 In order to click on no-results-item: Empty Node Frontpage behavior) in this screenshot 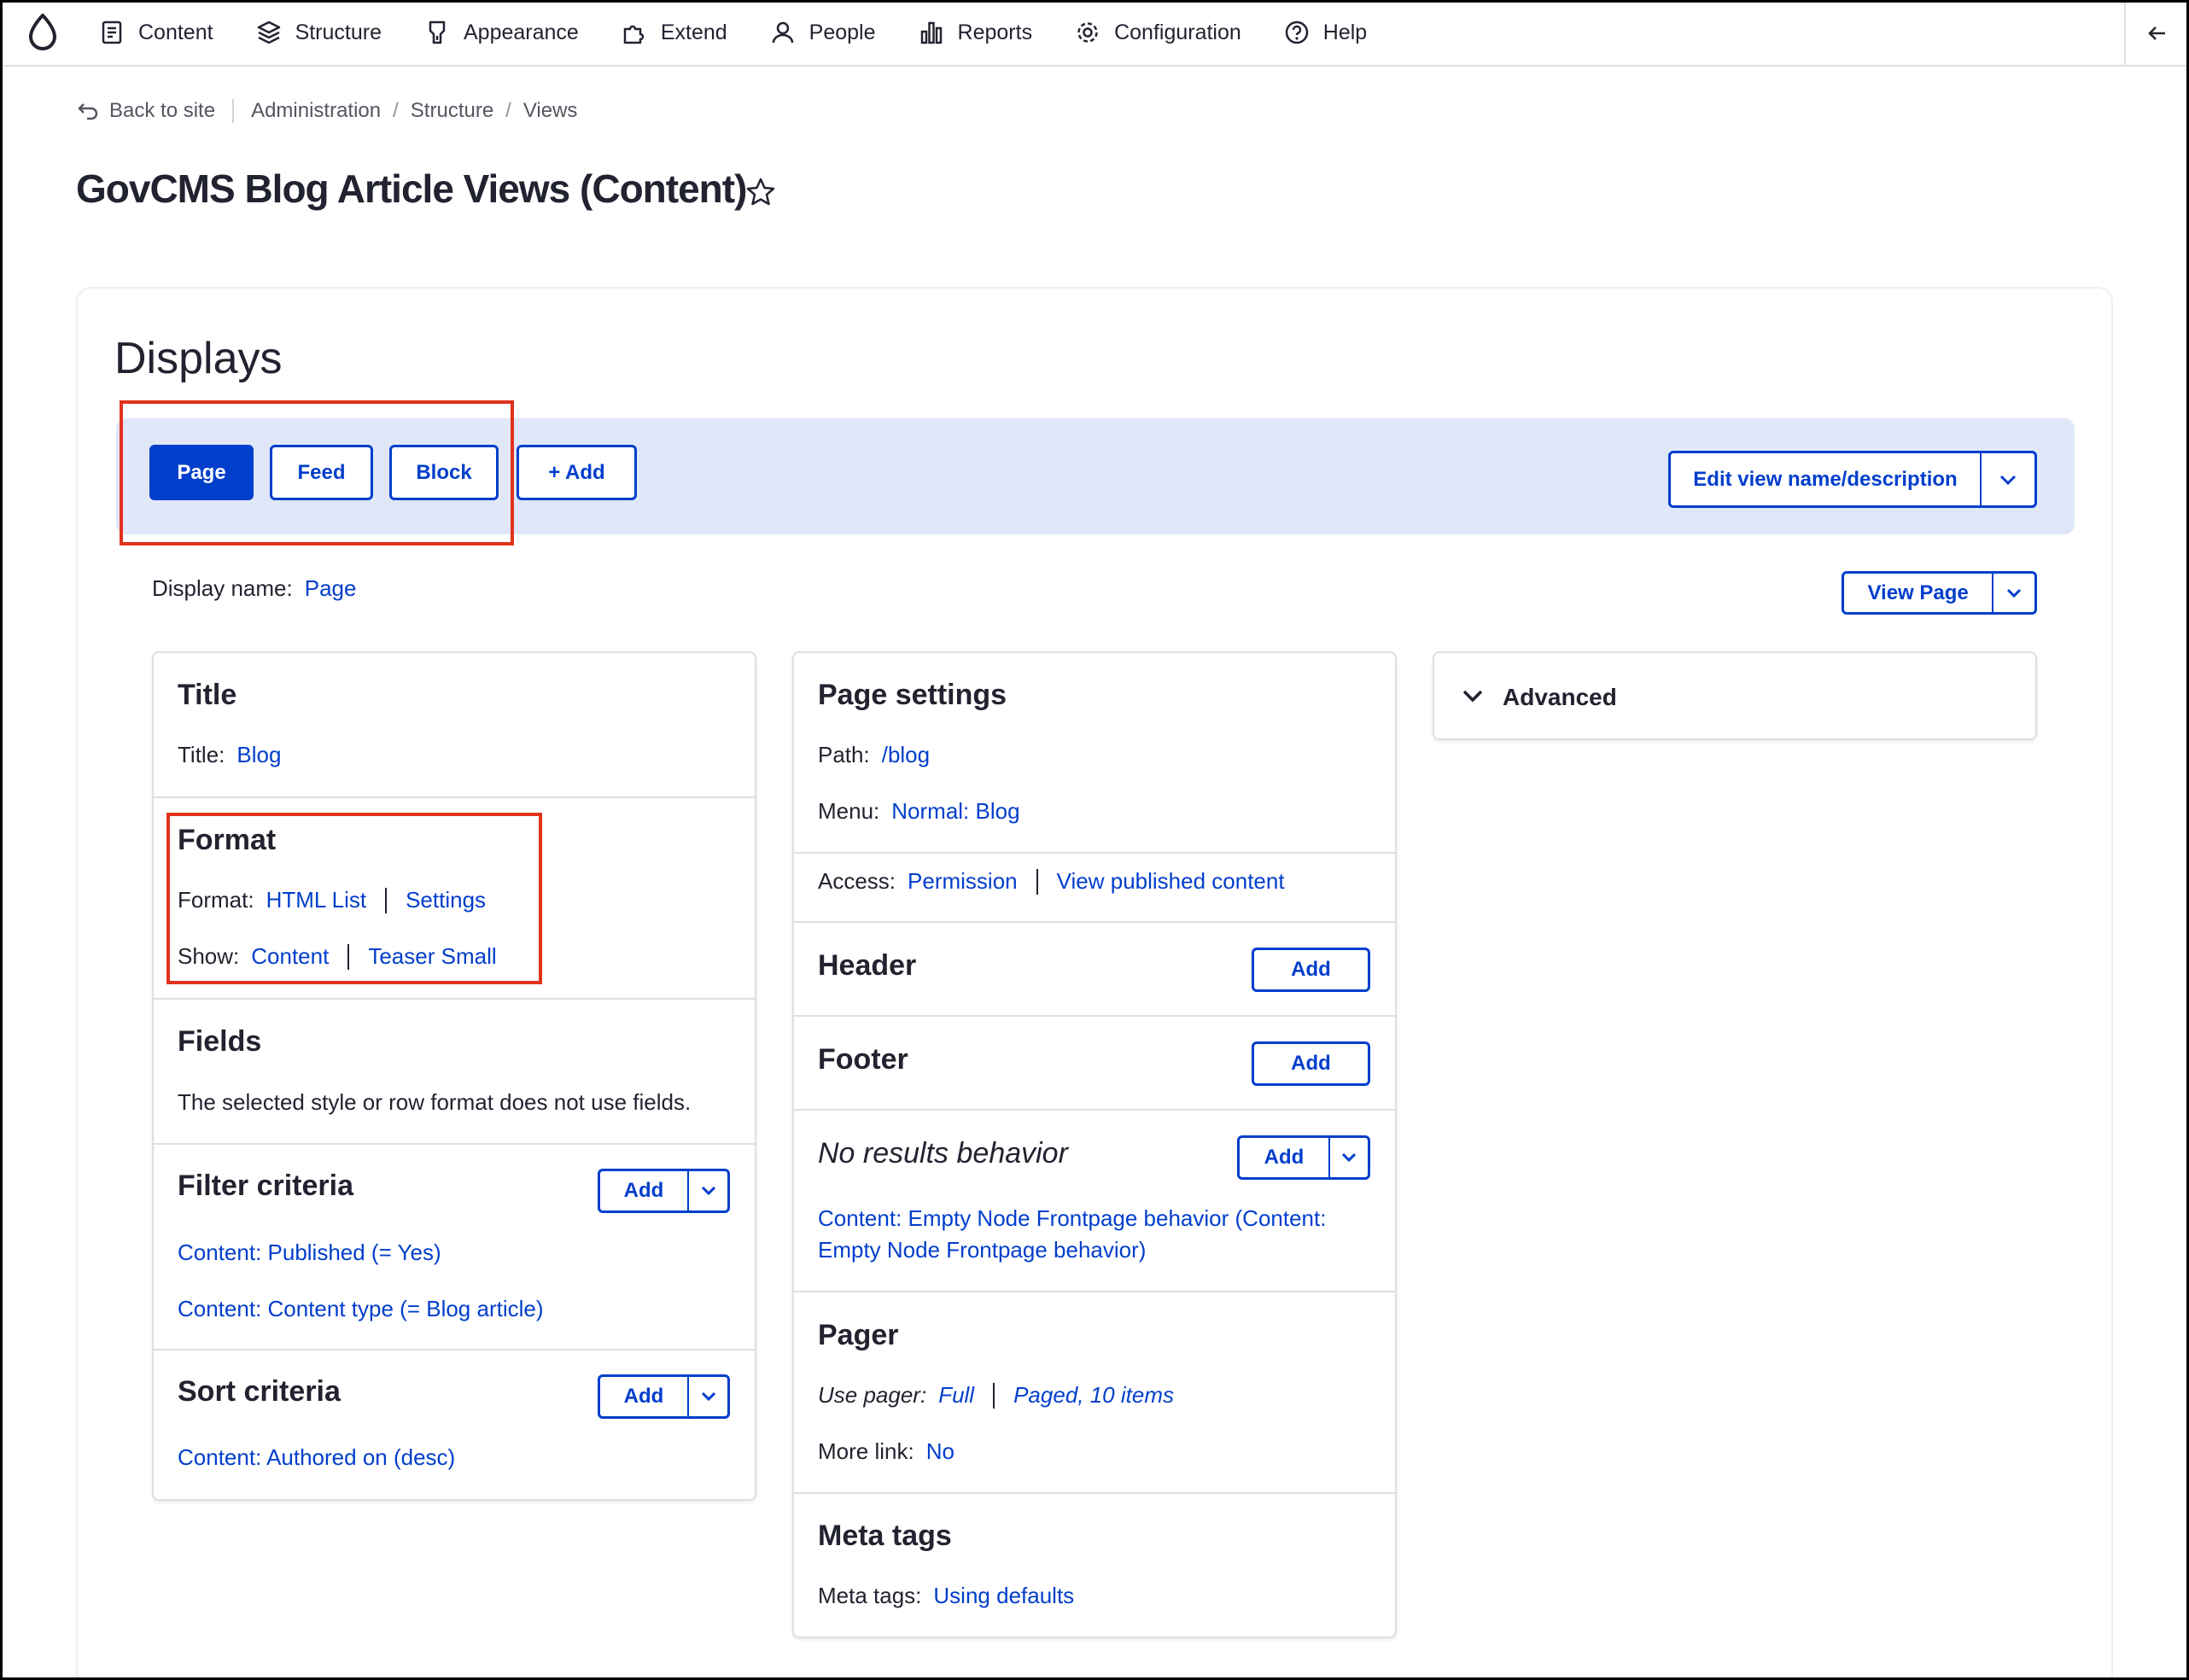, I will do `click(982, 1250)`.